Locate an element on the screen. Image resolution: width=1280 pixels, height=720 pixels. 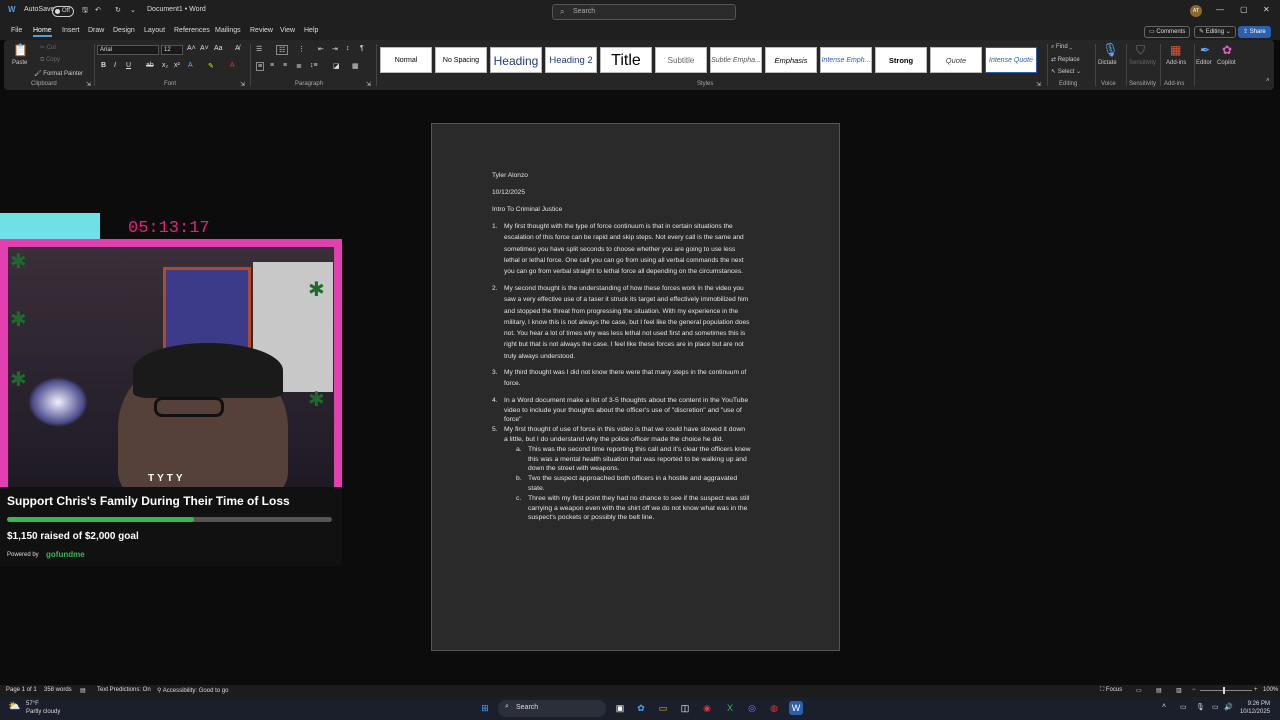
align-right-icon: ≡ is located at coordinates (285, 65).